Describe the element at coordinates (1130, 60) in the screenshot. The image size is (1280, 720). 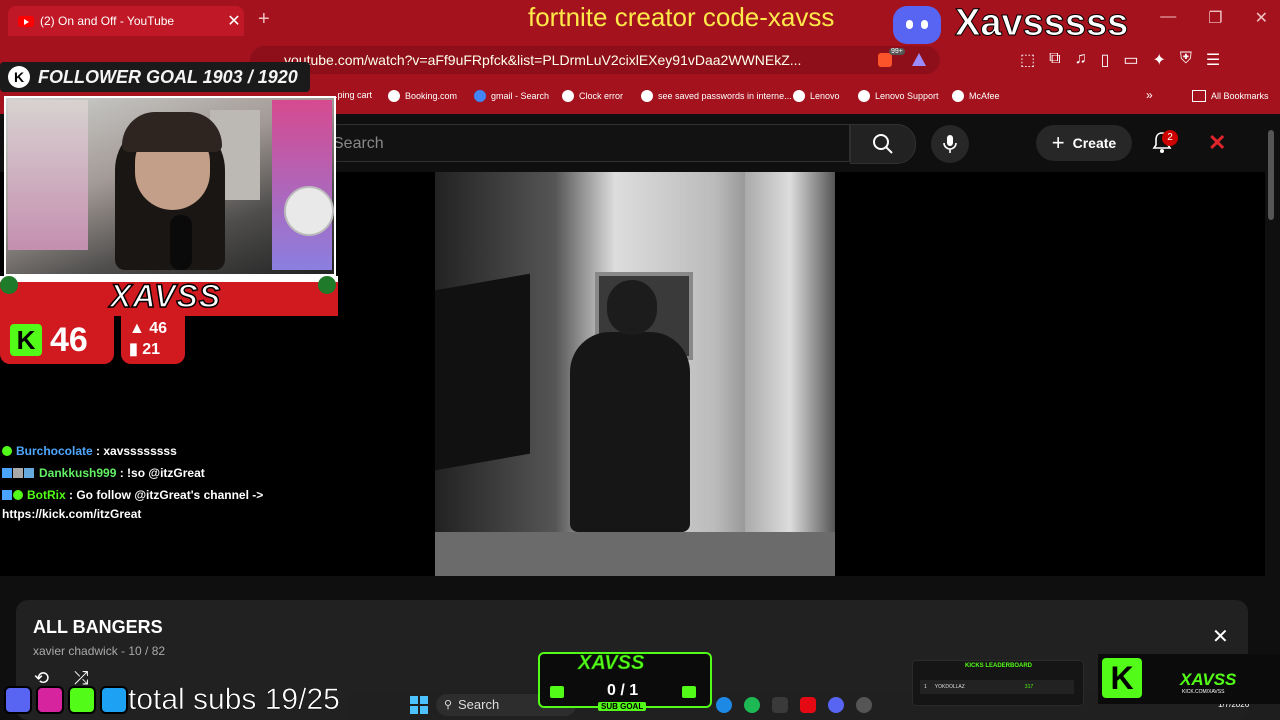
I see `wallet-icon: ▭` at that location.